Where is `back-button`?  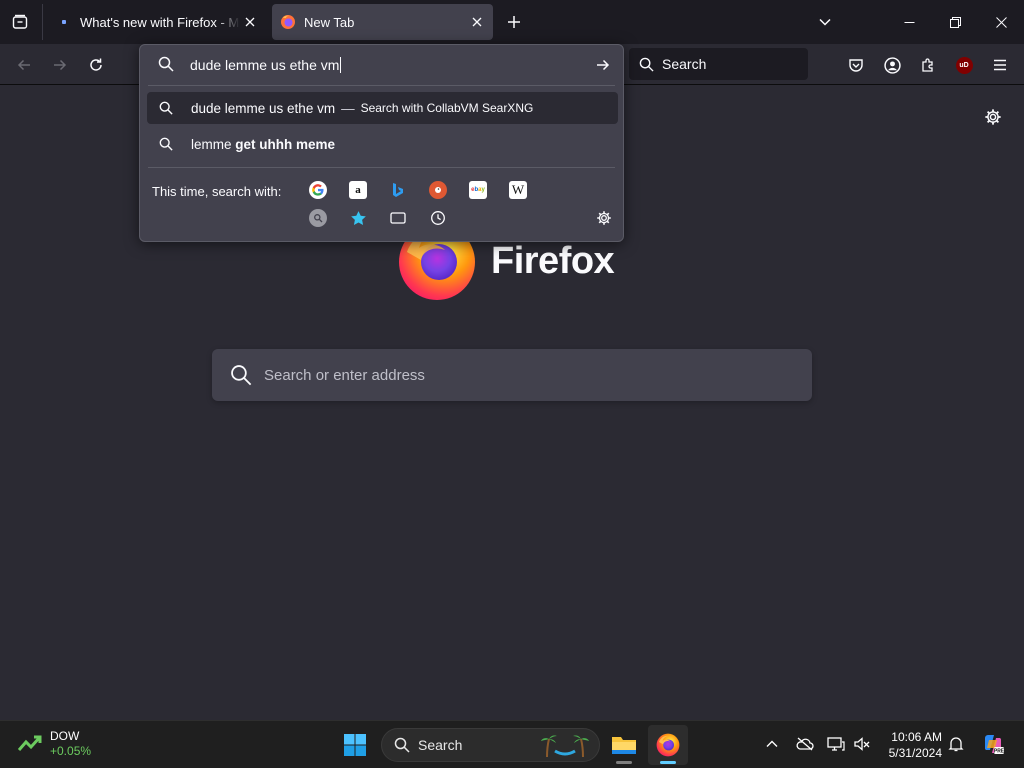
back-button is located at coordinates (24, 65).